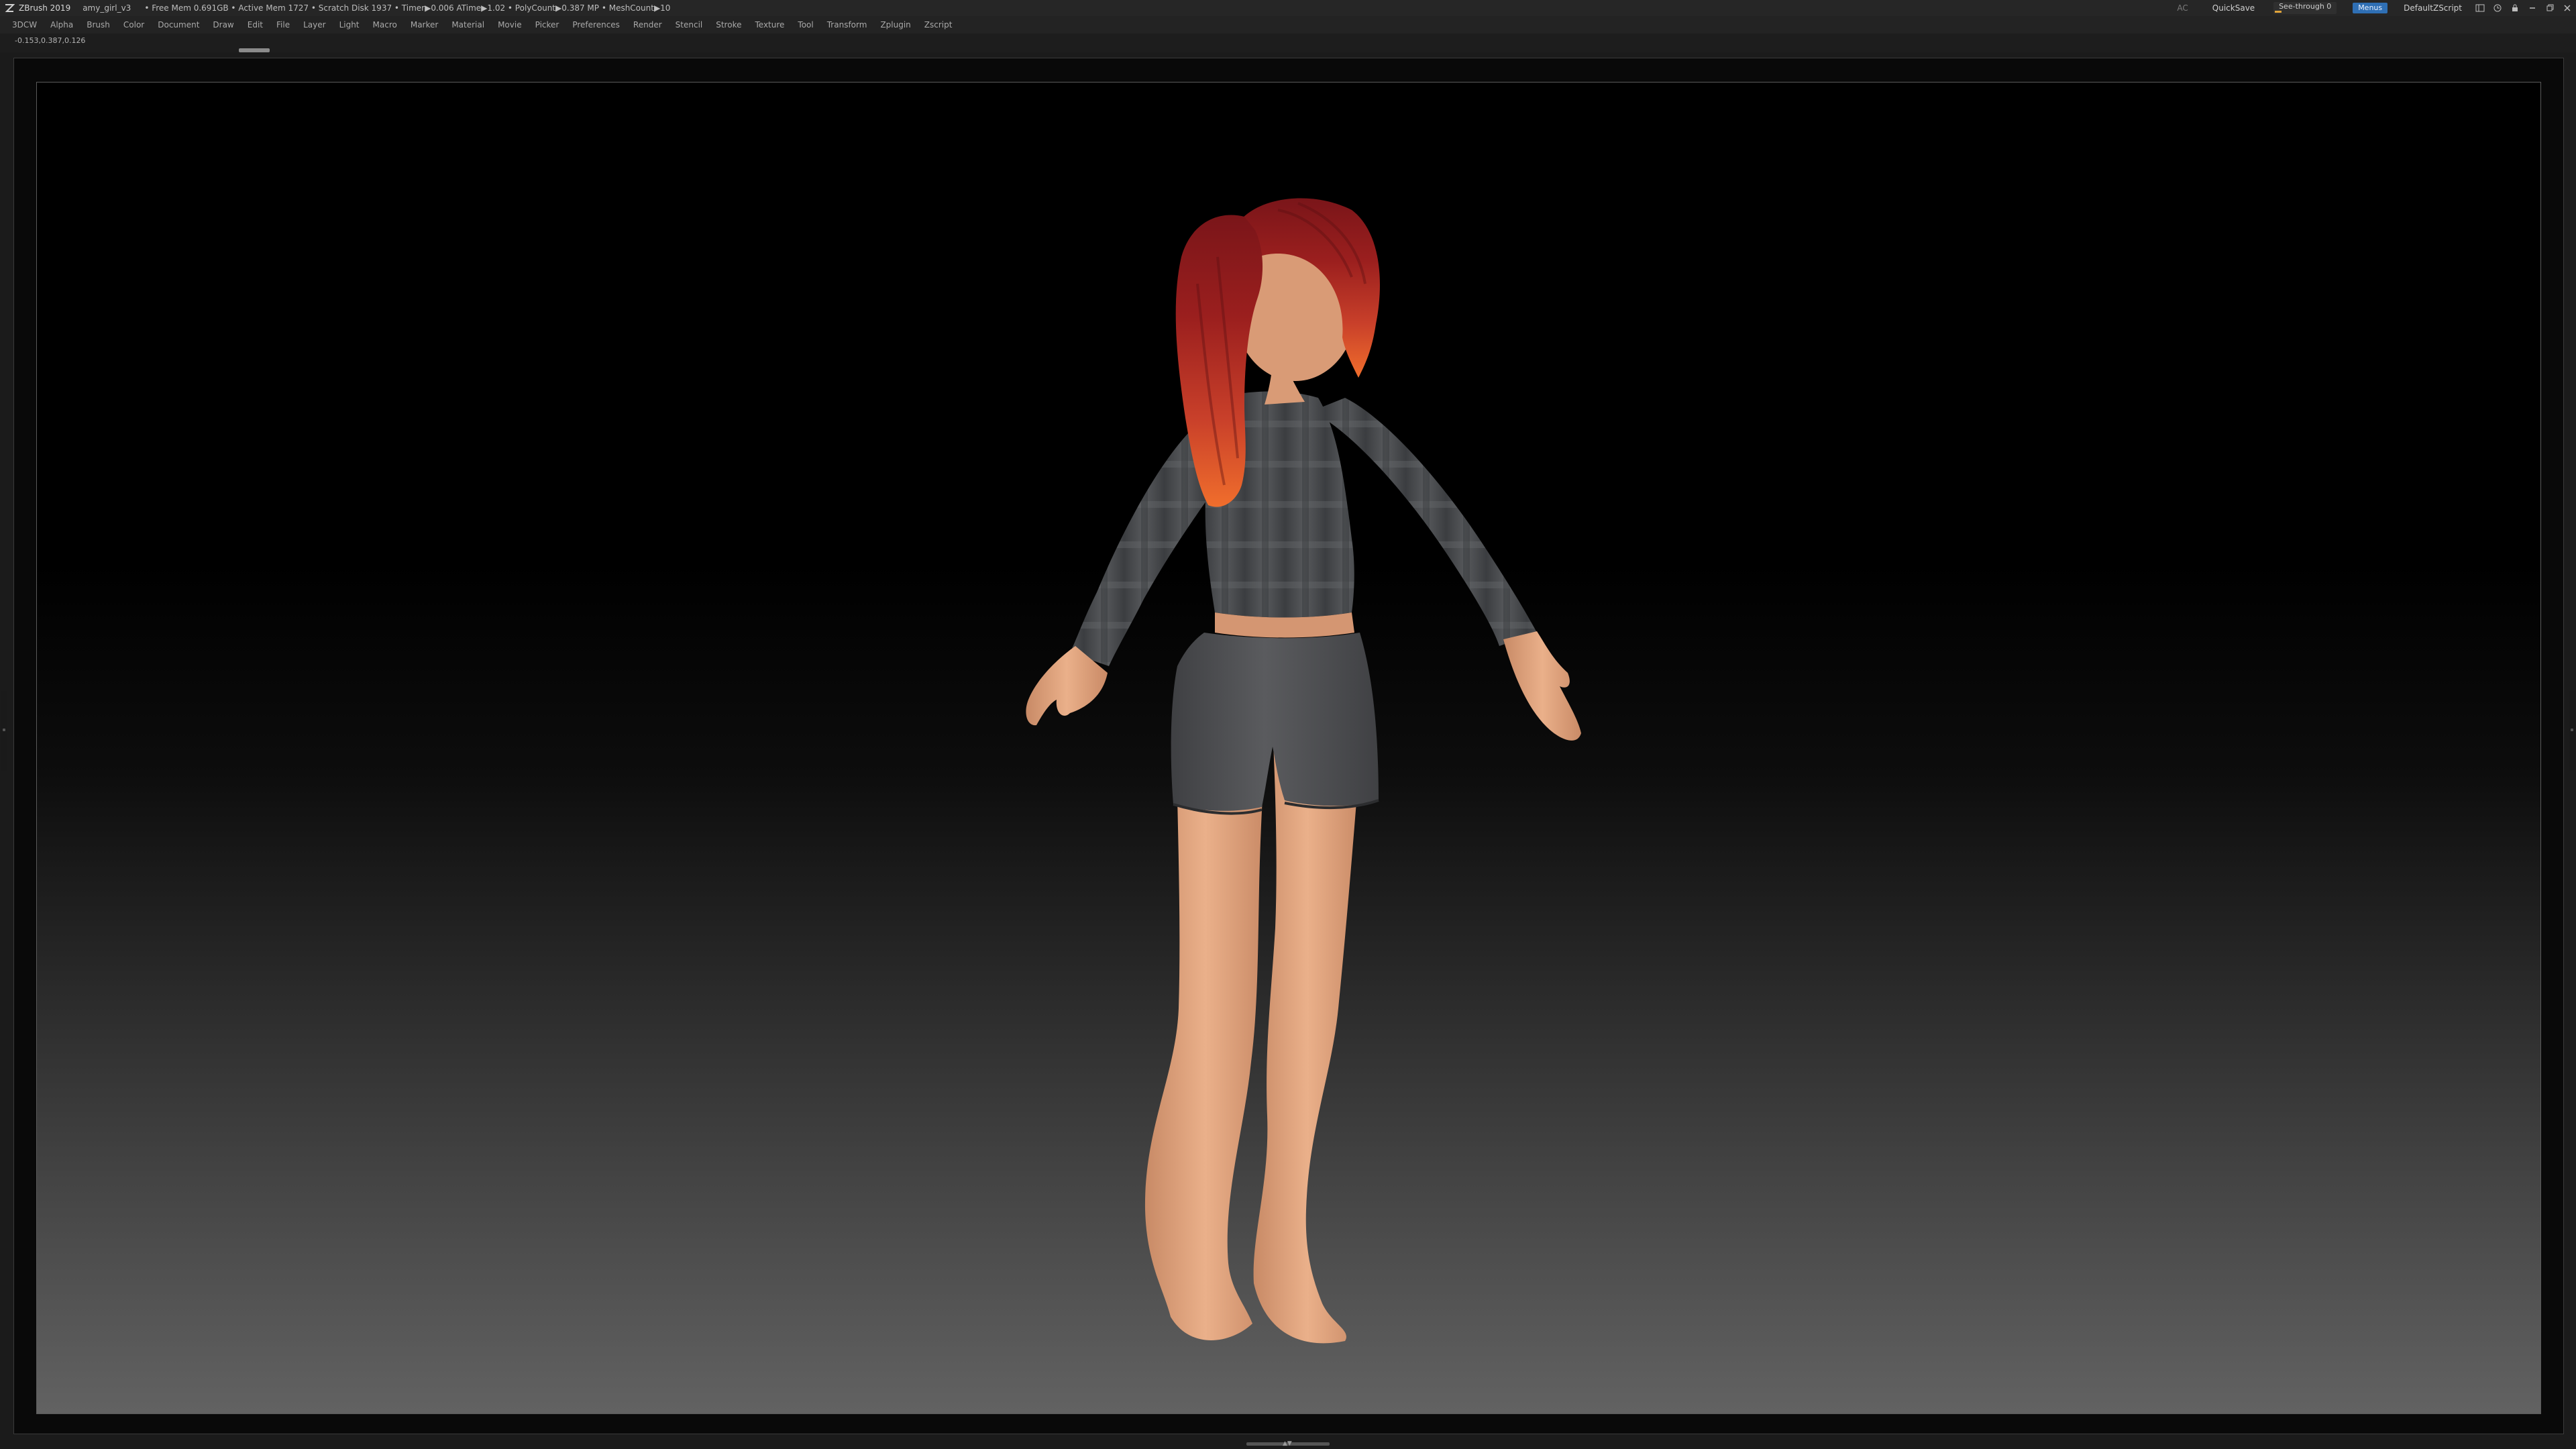 This screenshot has height=1449, width=2576. I want to click on layout-icon, so click(2480, 8).